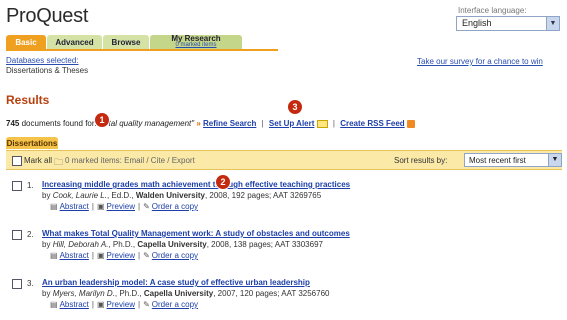 This screenshot has width=567, height=320. What do you see at coordinates (26, 42) in the screenshot?
I see `tab-basic: Basic` at bounding box center [26, 42].